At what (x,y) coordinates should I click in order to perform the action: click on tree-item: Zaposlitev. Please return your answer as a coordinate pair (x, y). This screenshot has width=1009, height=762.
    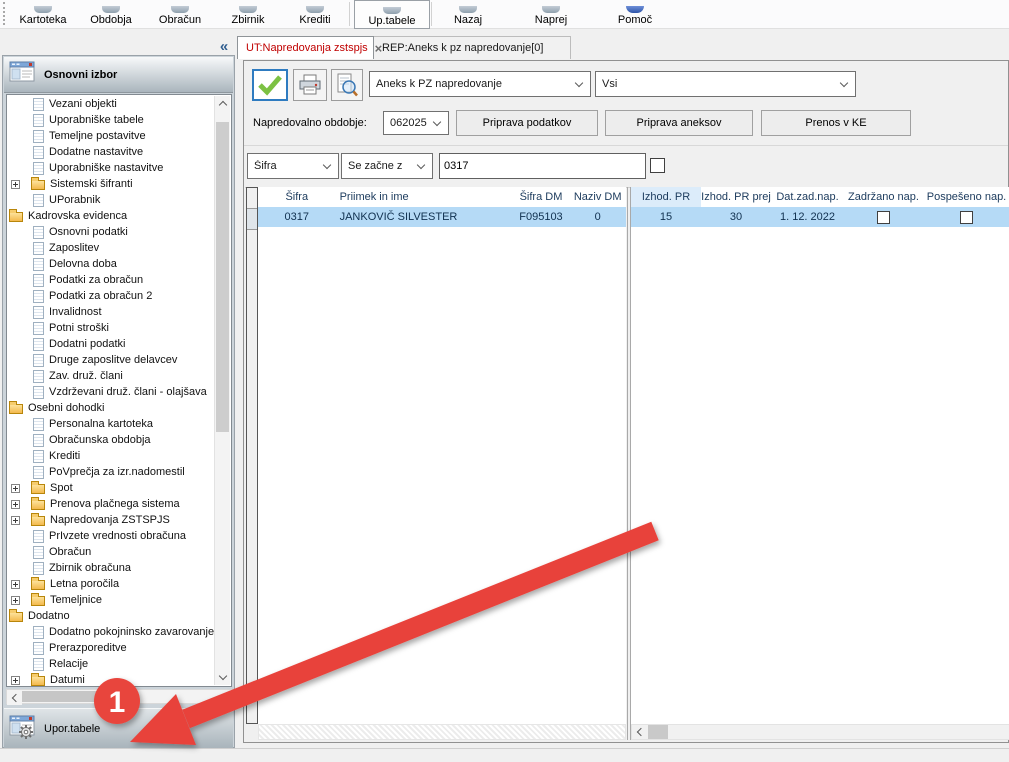
    Looking at the image, I should click on (111, 248).